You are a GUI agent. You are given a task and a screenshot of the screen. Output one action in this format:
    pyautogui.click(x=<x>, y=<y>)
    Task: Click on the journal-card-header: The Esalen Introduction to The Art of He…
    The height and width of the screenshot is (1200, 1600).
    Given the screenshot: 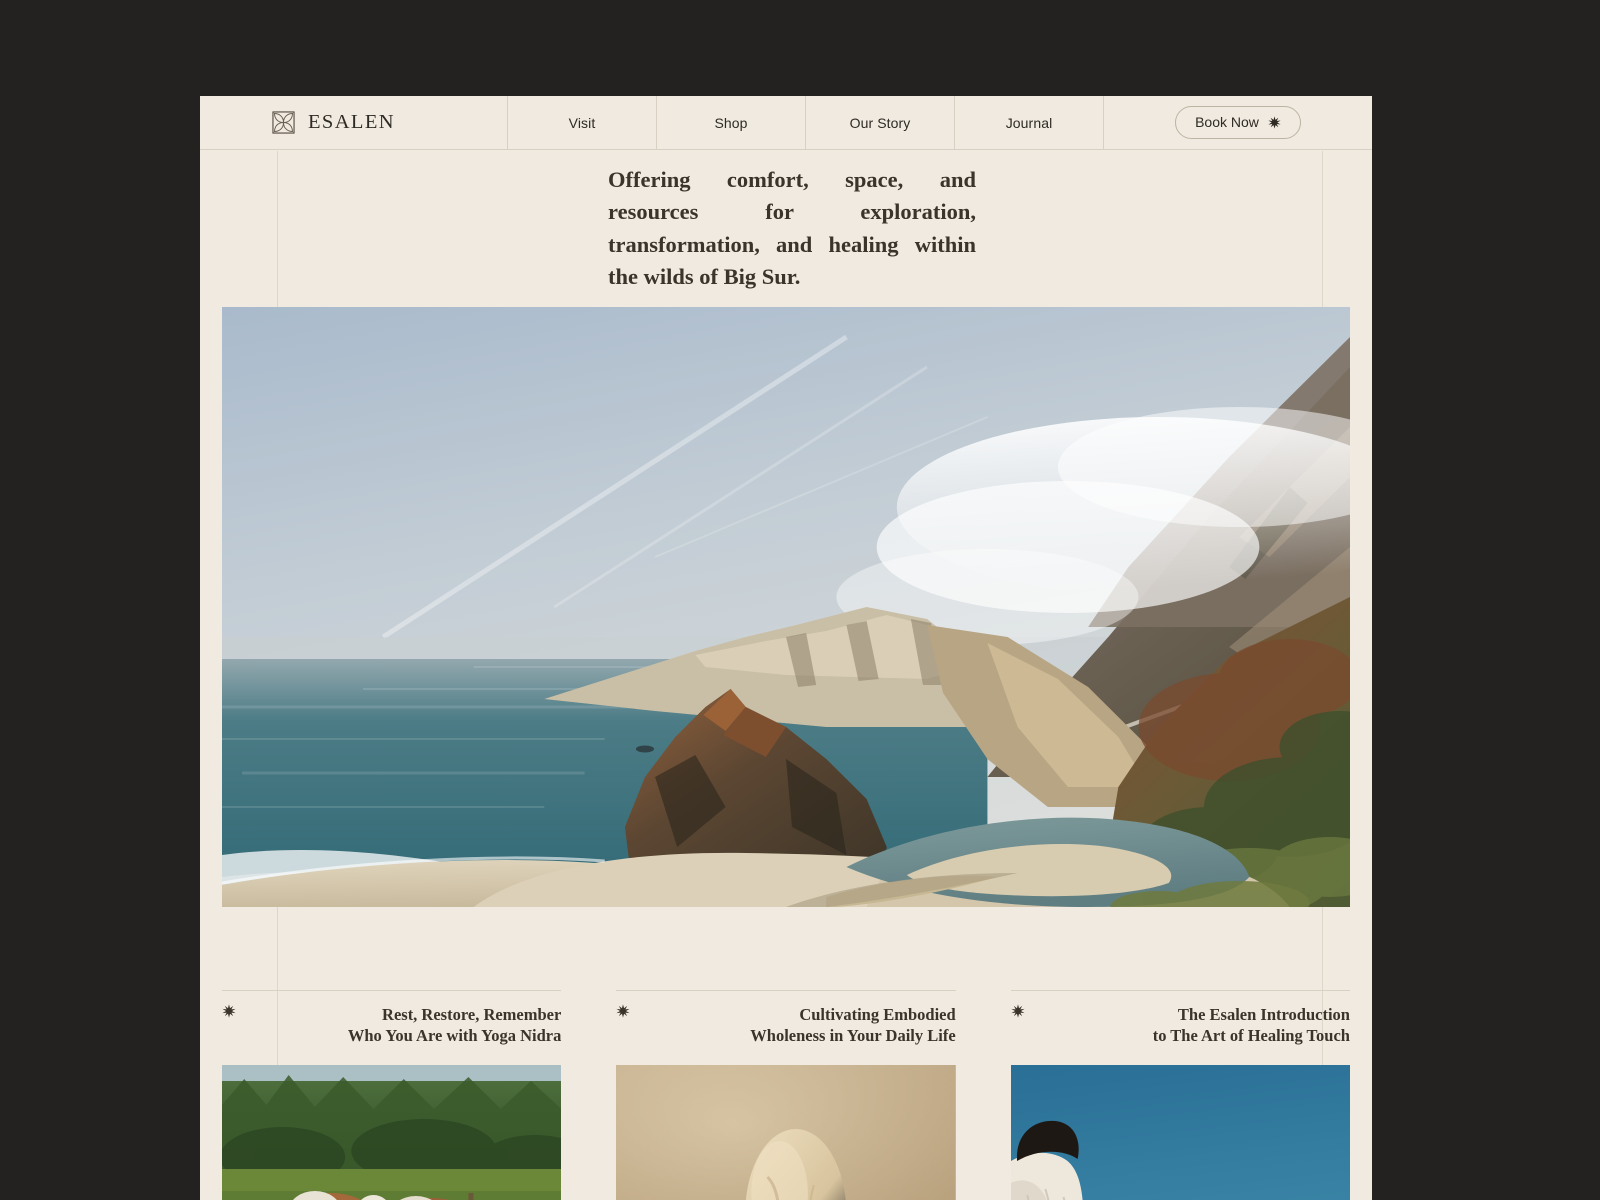 What is the action you would take?
    pyautogui.click(x=1180, y=1021)
    